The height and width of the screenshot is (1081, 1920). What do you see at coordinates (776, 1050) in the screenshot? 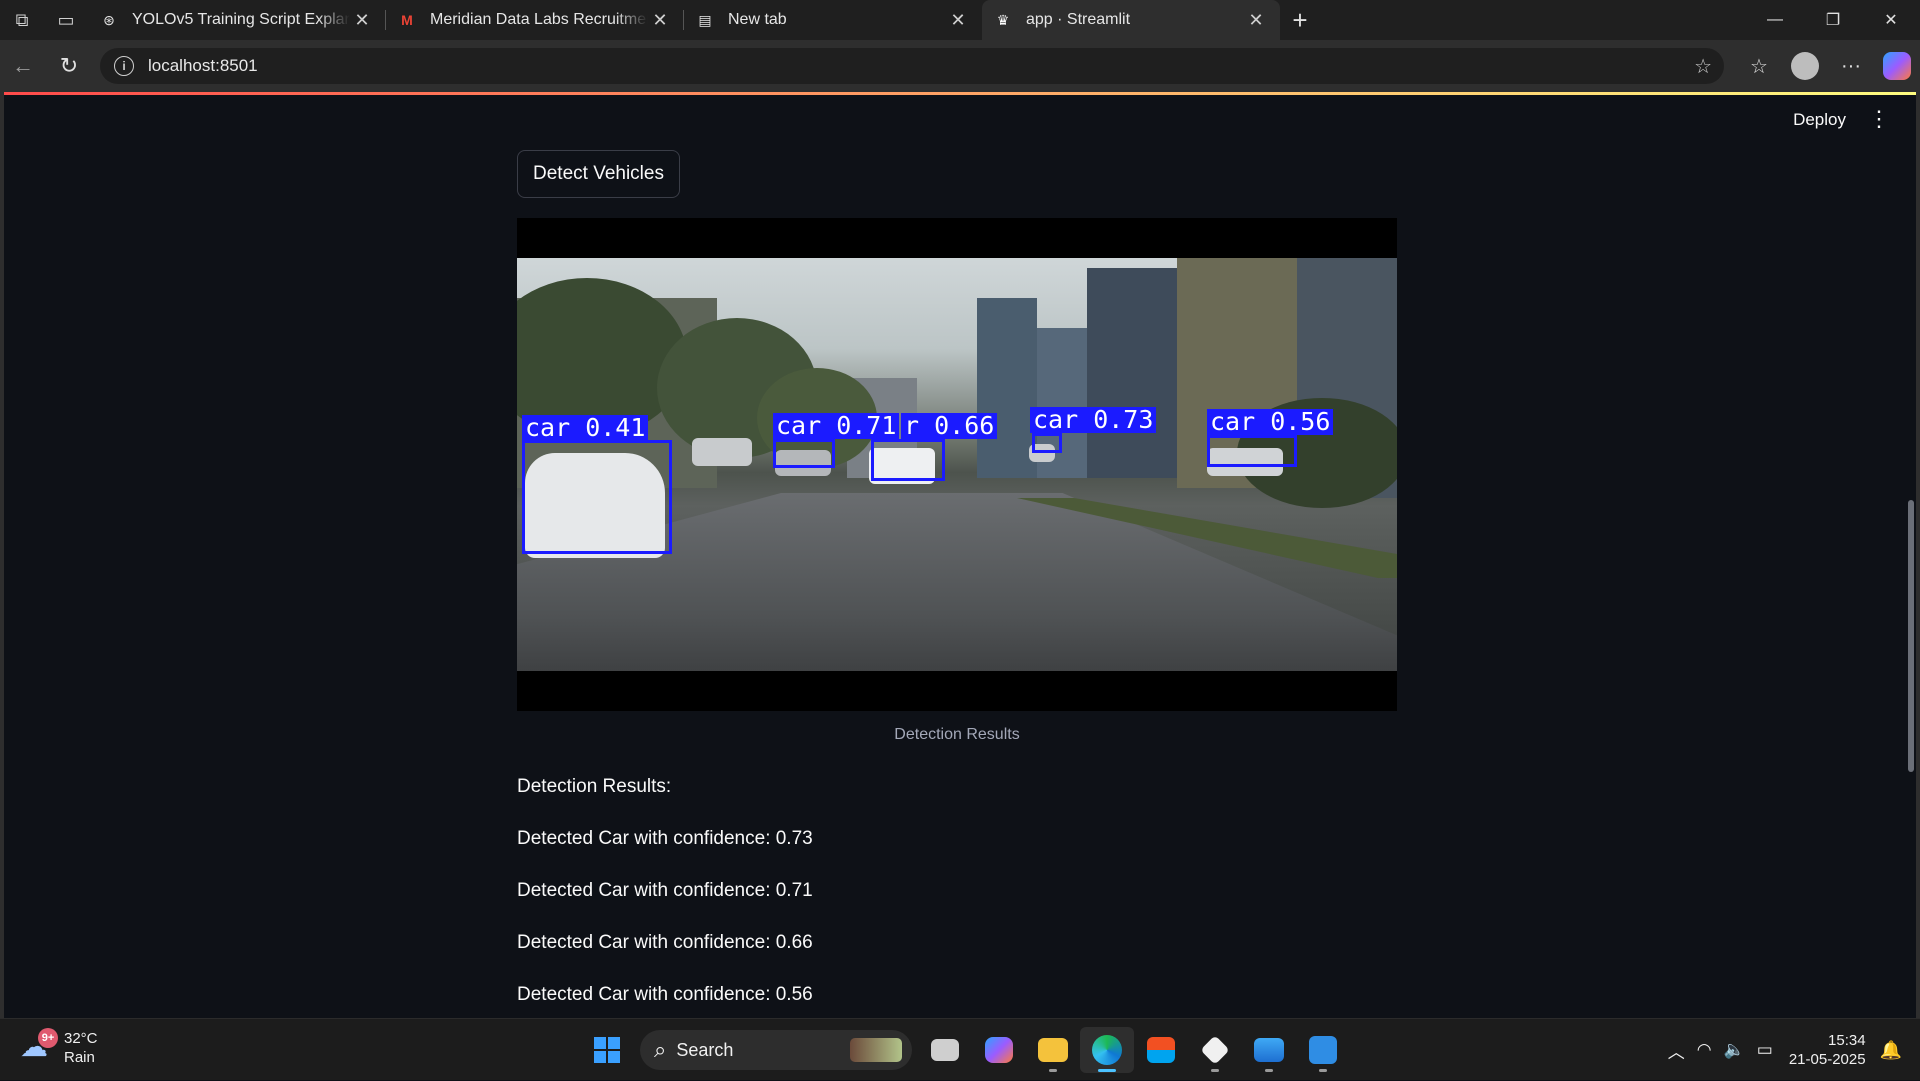
I see `taskbar-search: ⌕ Search` at bounding box center [776, 1050].